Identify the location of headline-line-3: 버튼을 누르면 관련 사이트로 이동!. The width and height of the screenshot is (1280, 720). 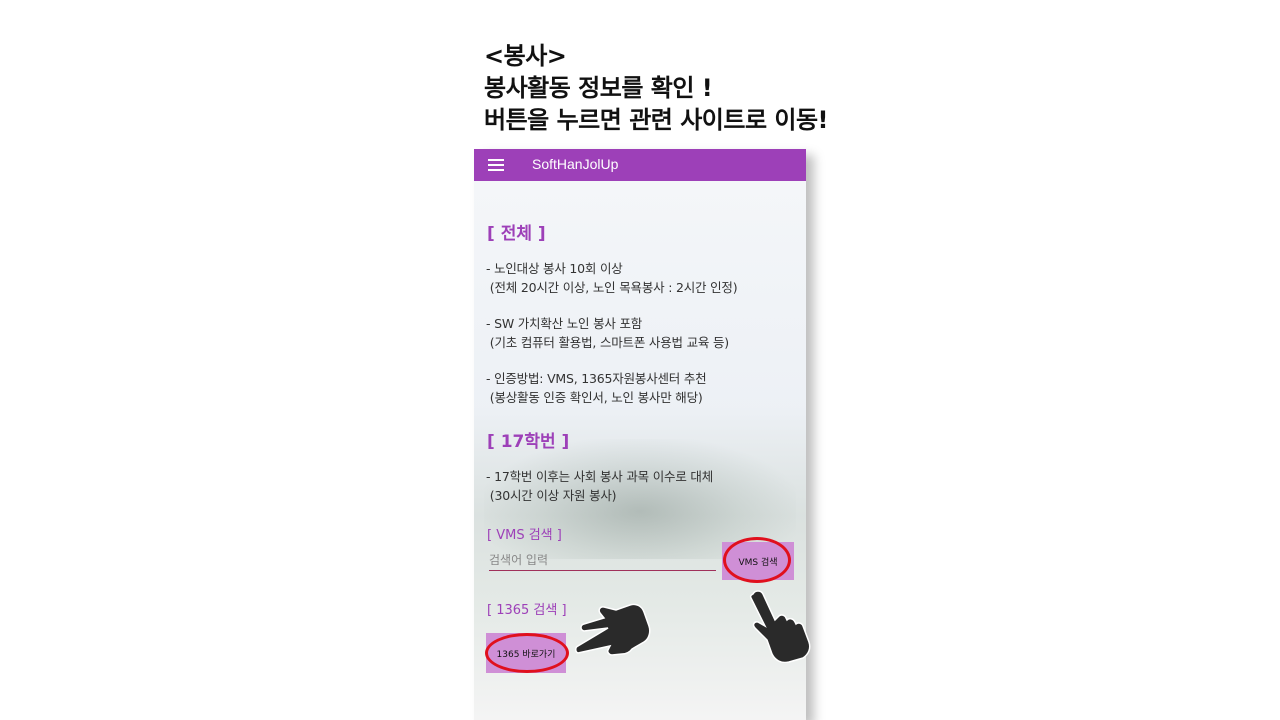
(656, 120).